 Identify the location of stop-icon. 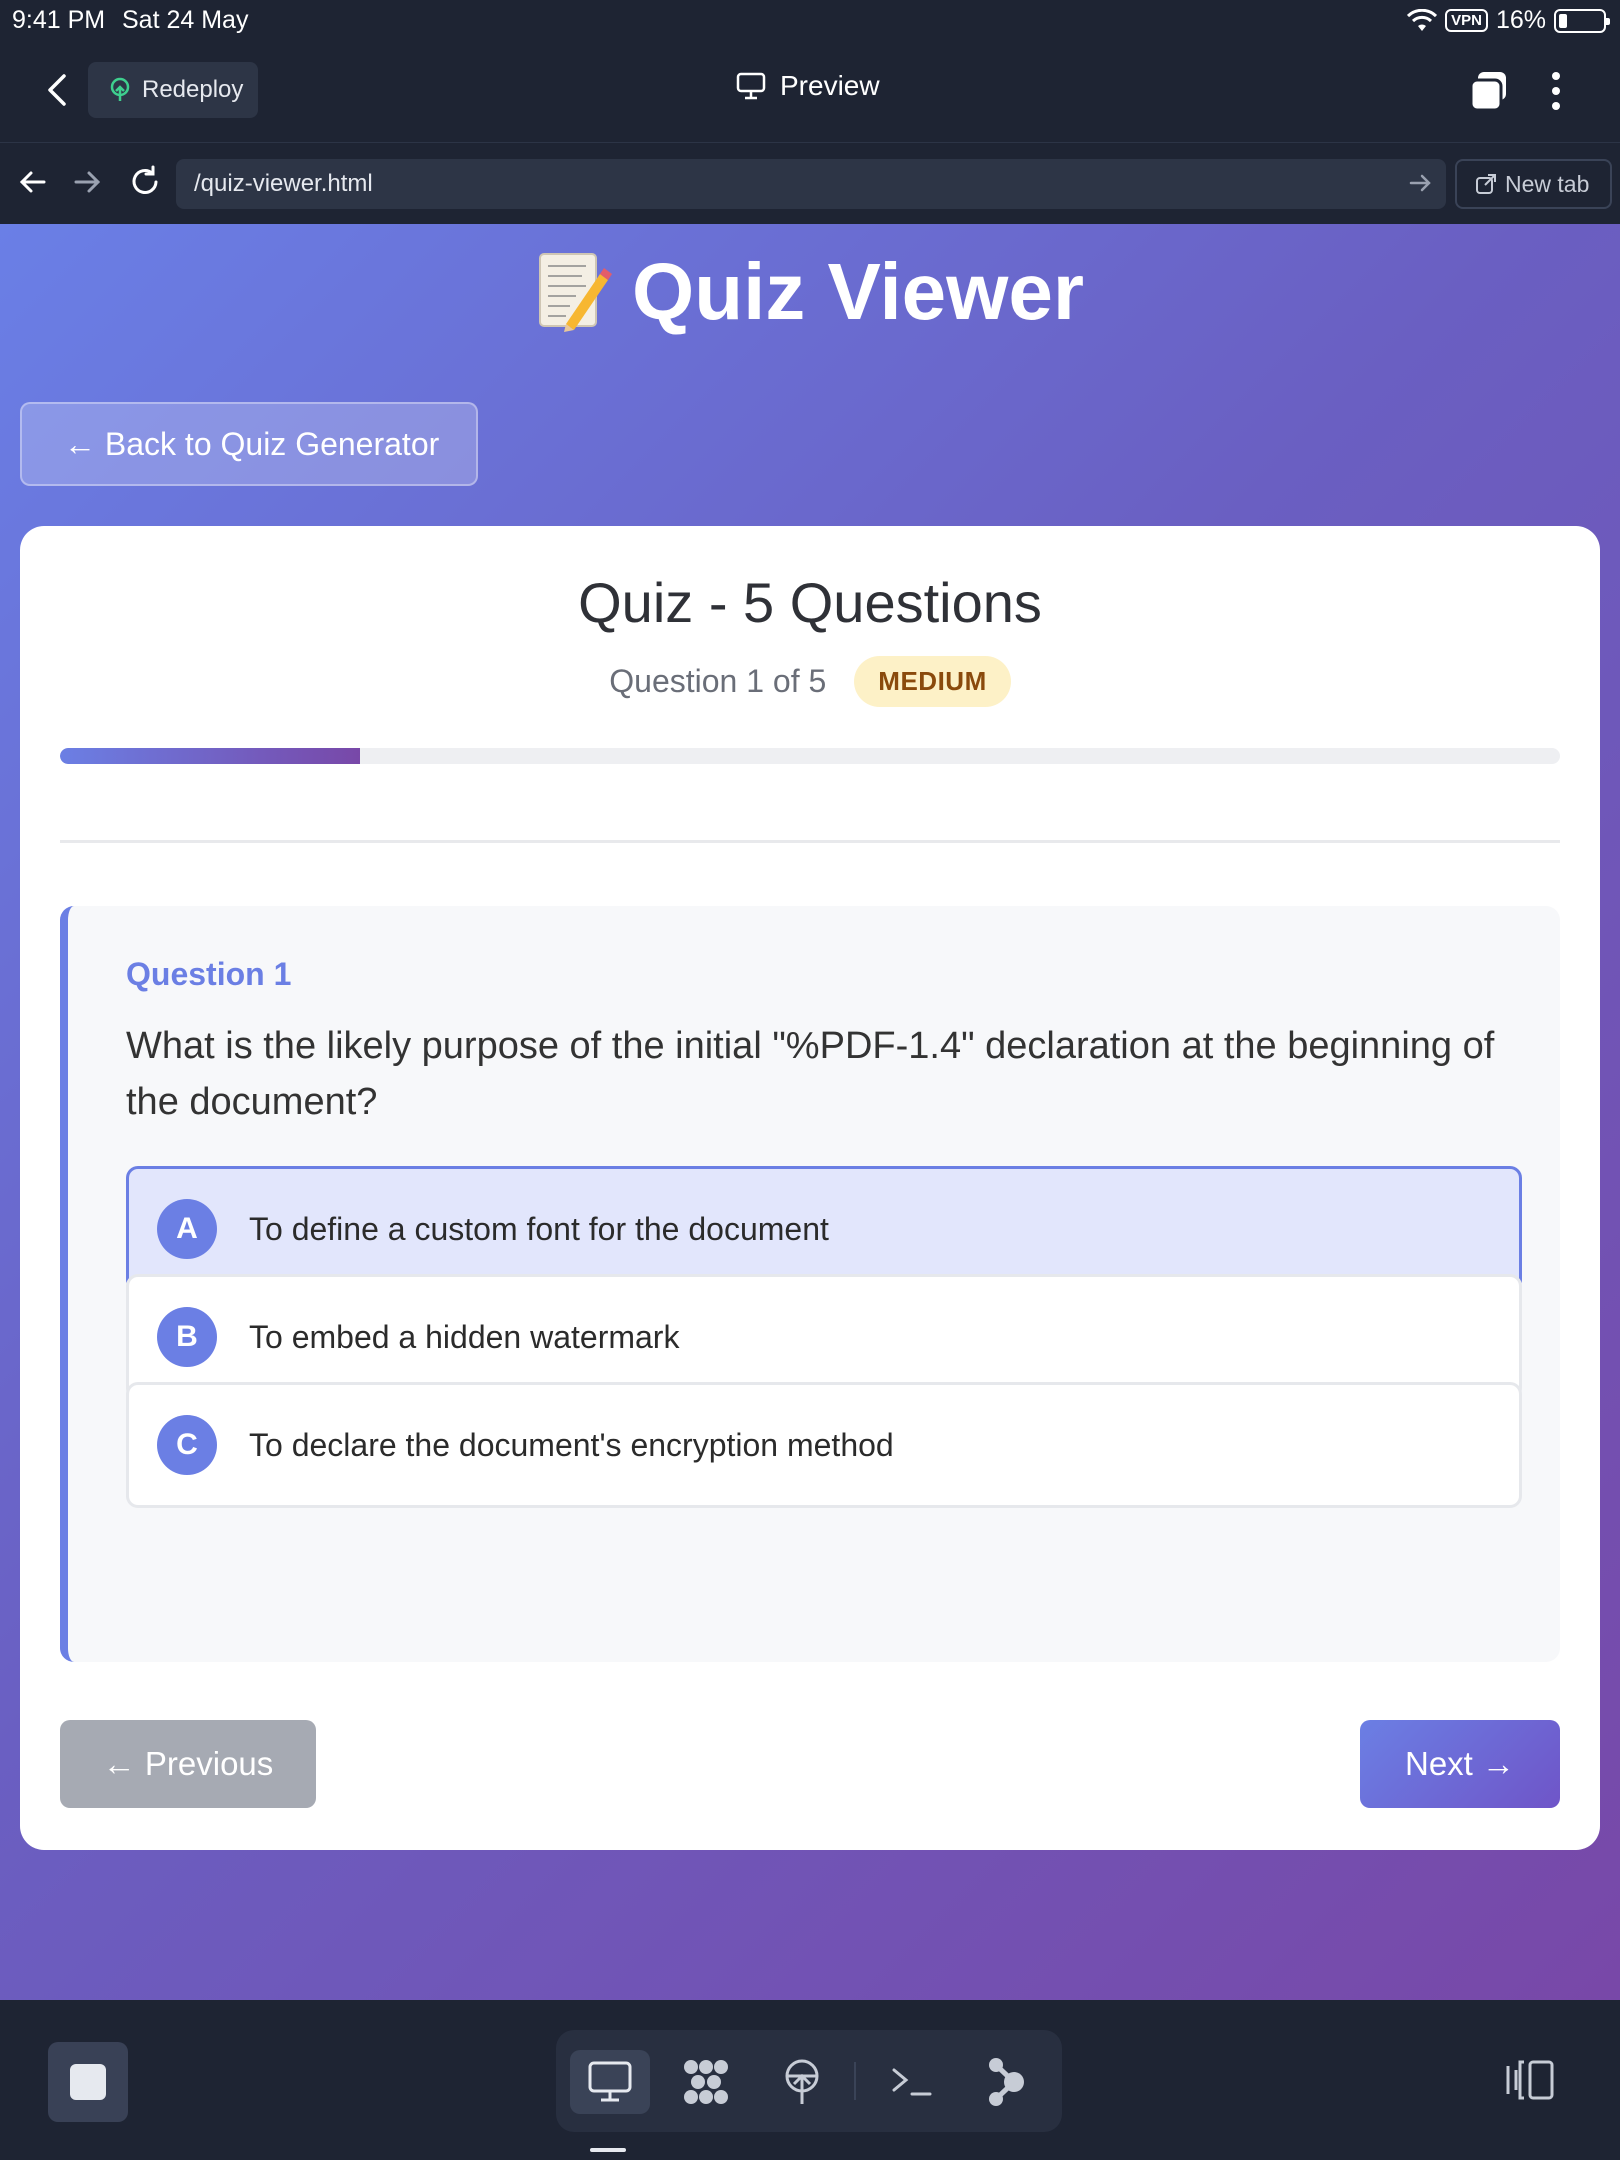
(88, 2082).